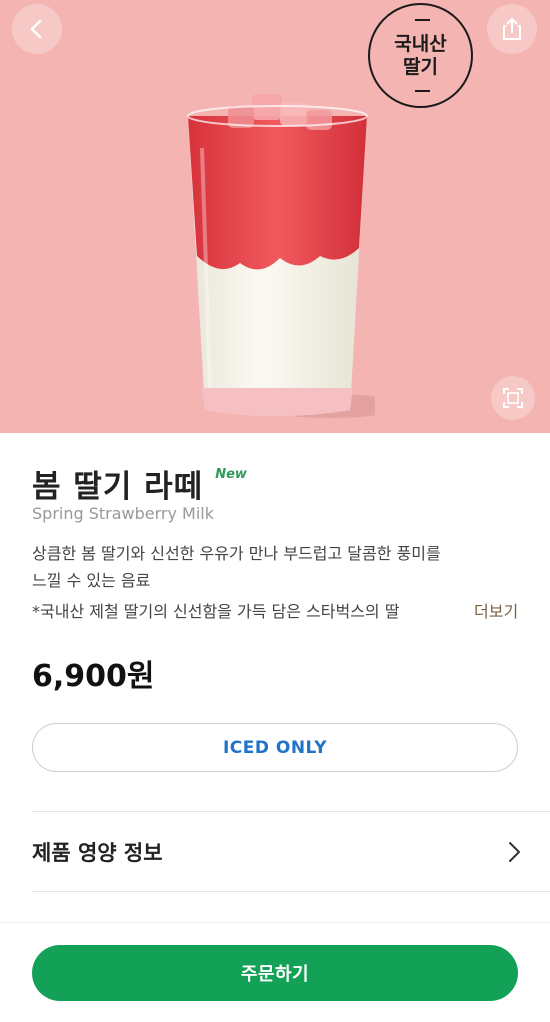  I want to click on fullscreen-icon, so click(513, 398).